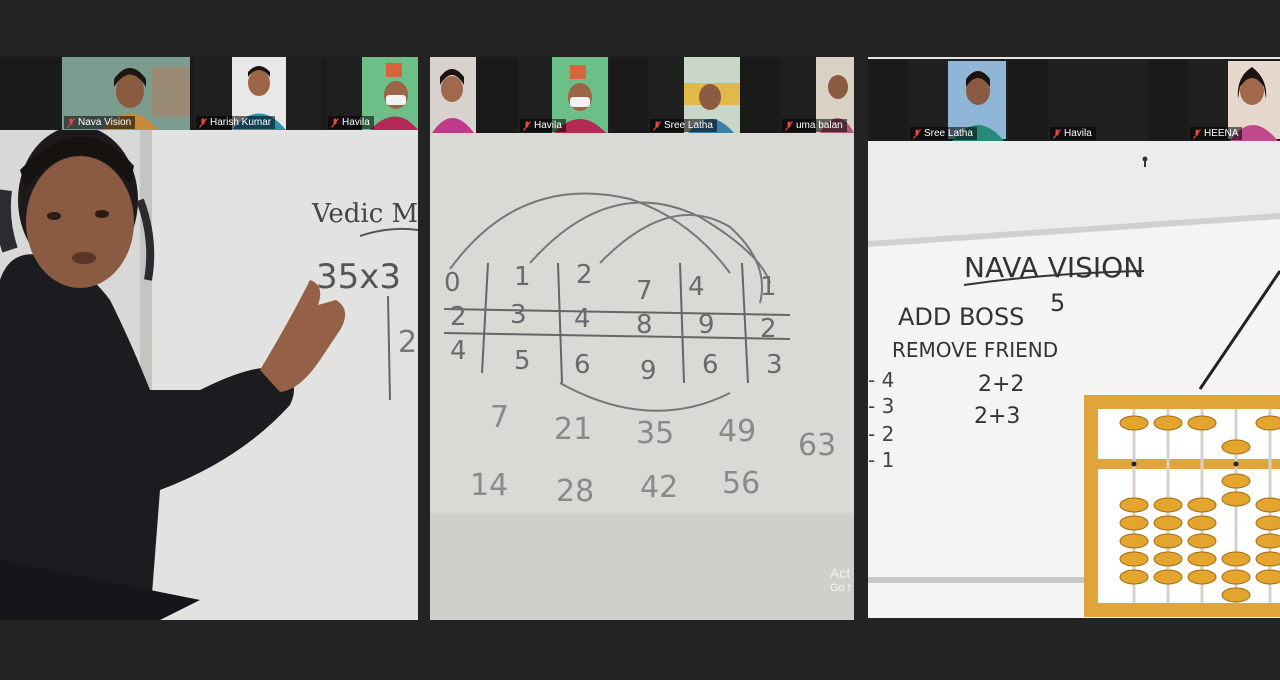  What do you see at coordinates (1057, 303) in the screenshot?
I see `board-number: 5` at bounding box center [1057, 303].